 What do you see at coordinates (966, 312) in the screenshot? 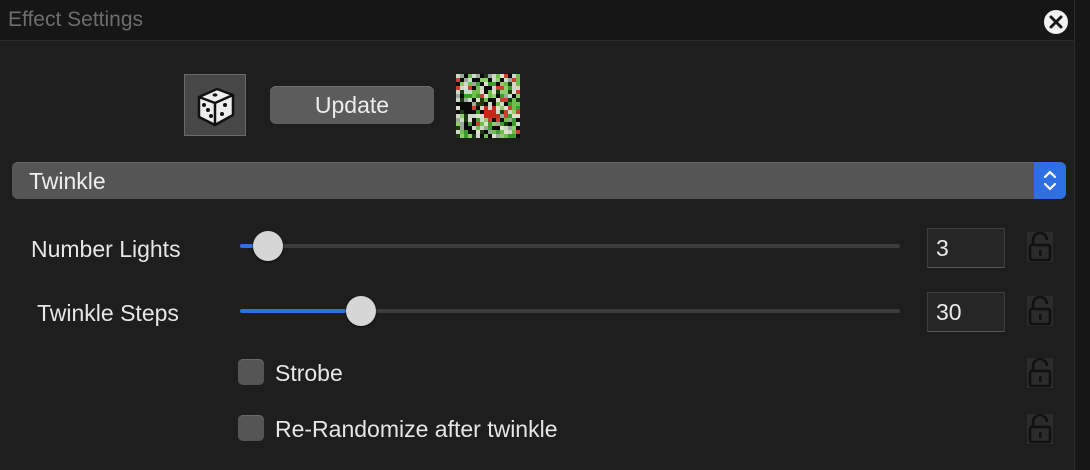
I see `twinkle-steps-input: 30` at bounding box center [966, 312].